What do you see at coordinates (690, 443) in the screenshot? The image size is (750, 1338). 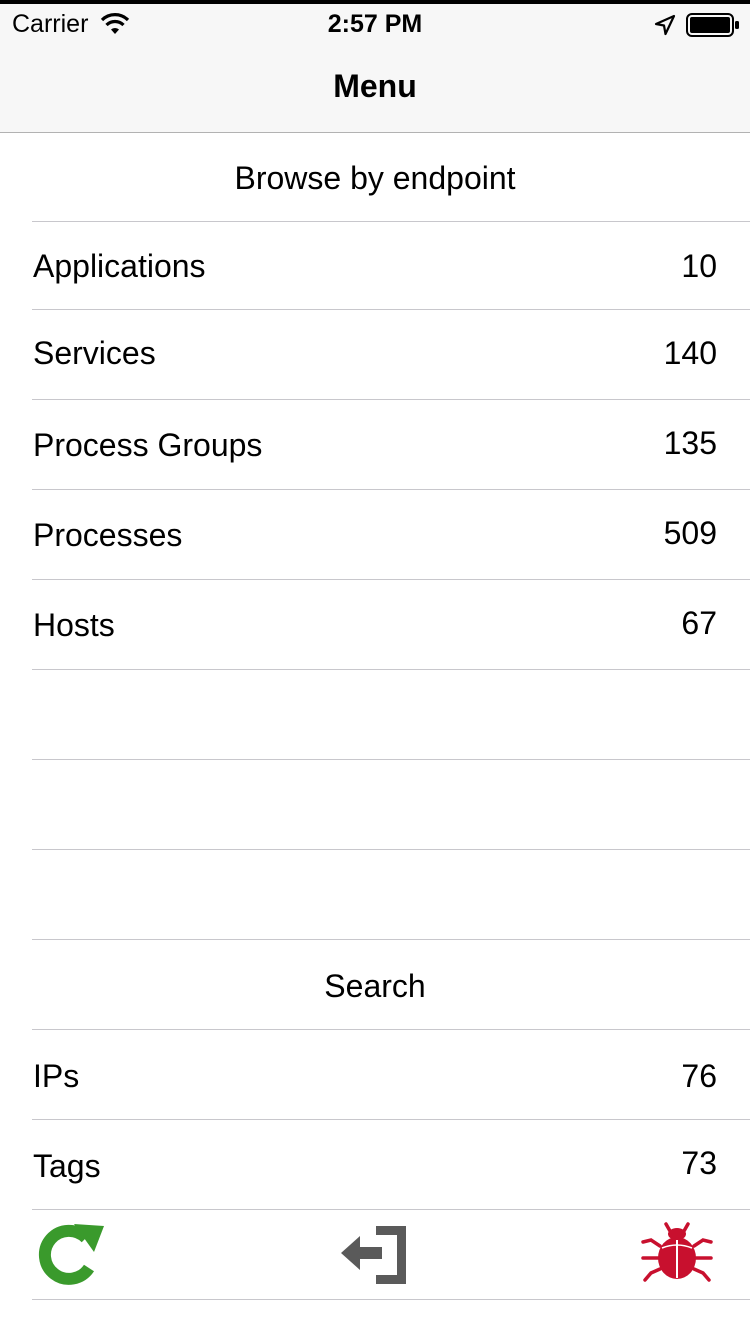 I see `list-item-count: 135` at bounding box center [690, 443].